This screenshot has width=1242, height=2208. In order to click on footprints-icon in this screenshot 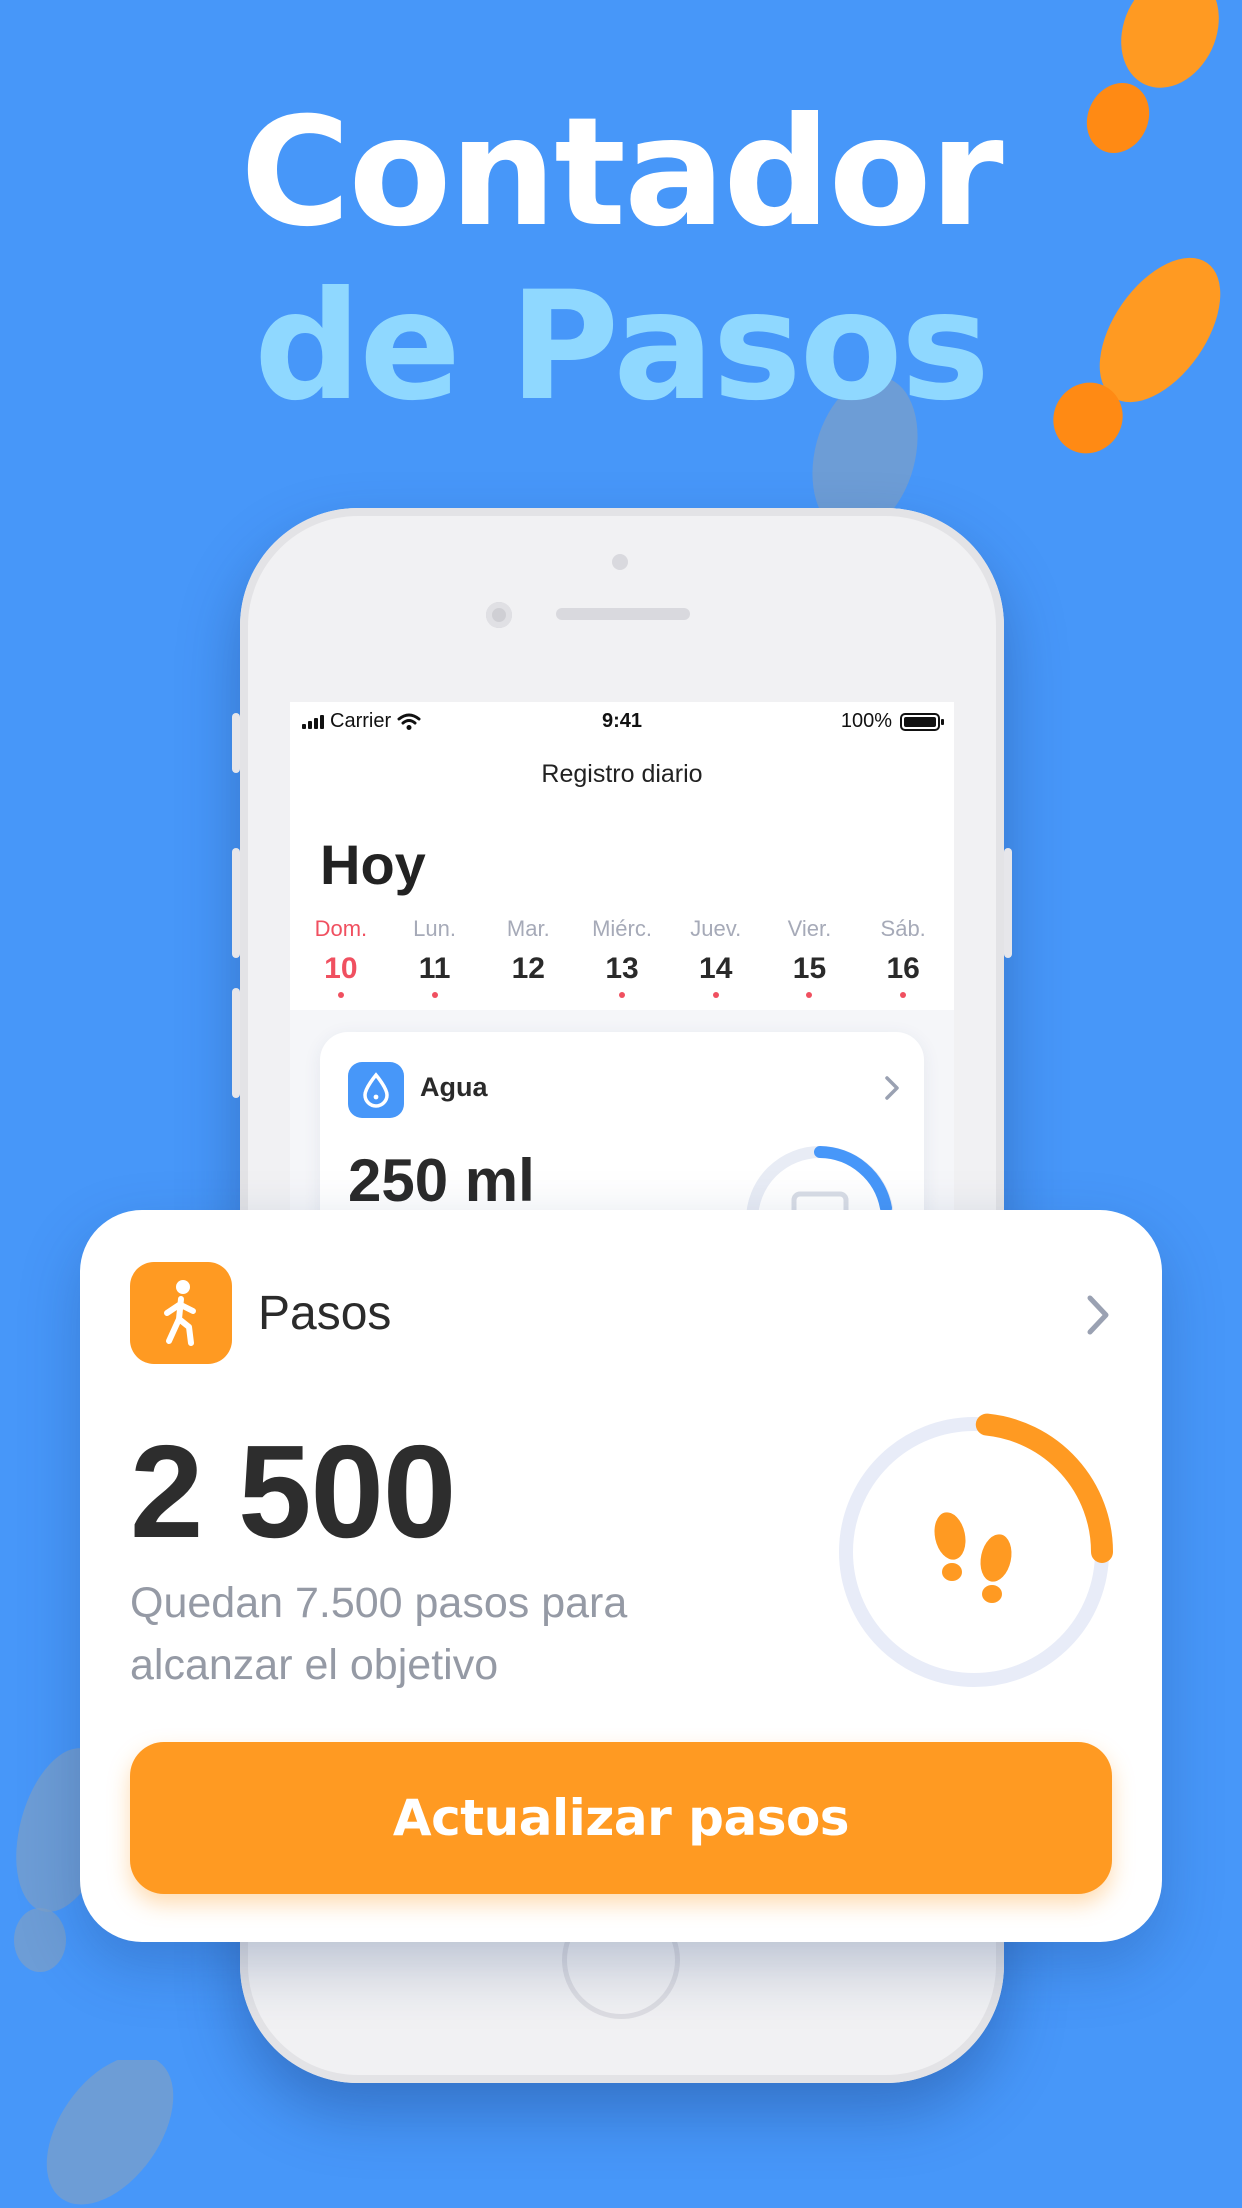, I will do `click(973, 1557)`.